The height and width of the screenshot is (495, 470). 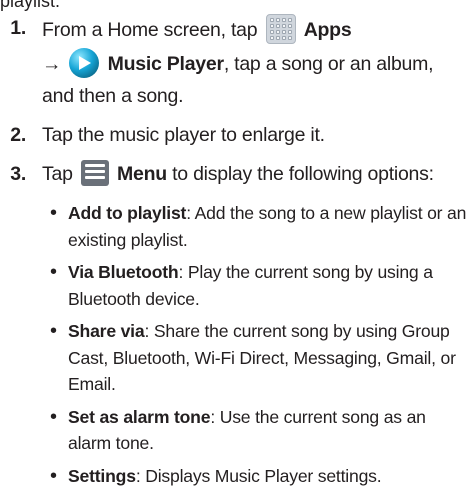 What do you see at coordinates (280, 29) in the screenshot?
I see `apps-icon` at bounding box center [280, 29].